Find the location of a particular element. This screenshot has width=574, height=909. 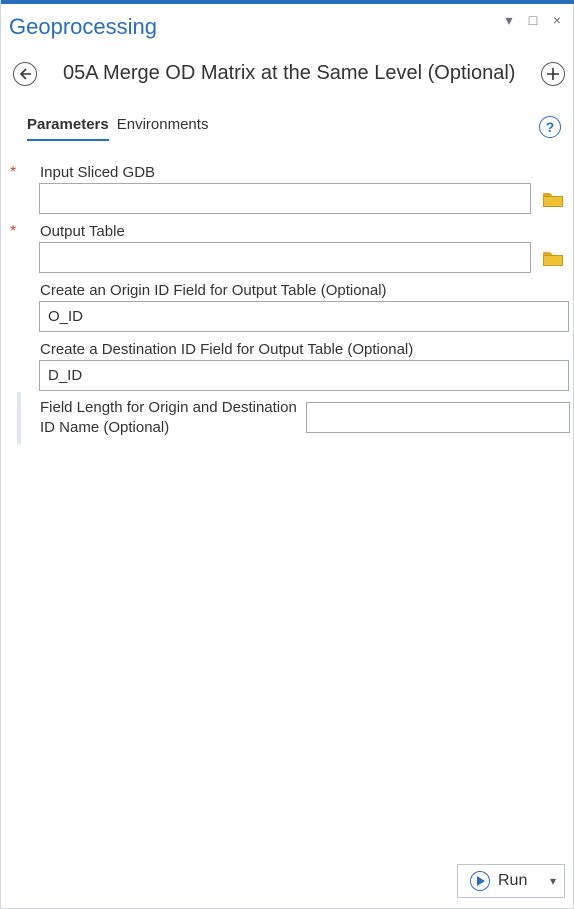

run-label: Run is located at coordinates (513, 880).